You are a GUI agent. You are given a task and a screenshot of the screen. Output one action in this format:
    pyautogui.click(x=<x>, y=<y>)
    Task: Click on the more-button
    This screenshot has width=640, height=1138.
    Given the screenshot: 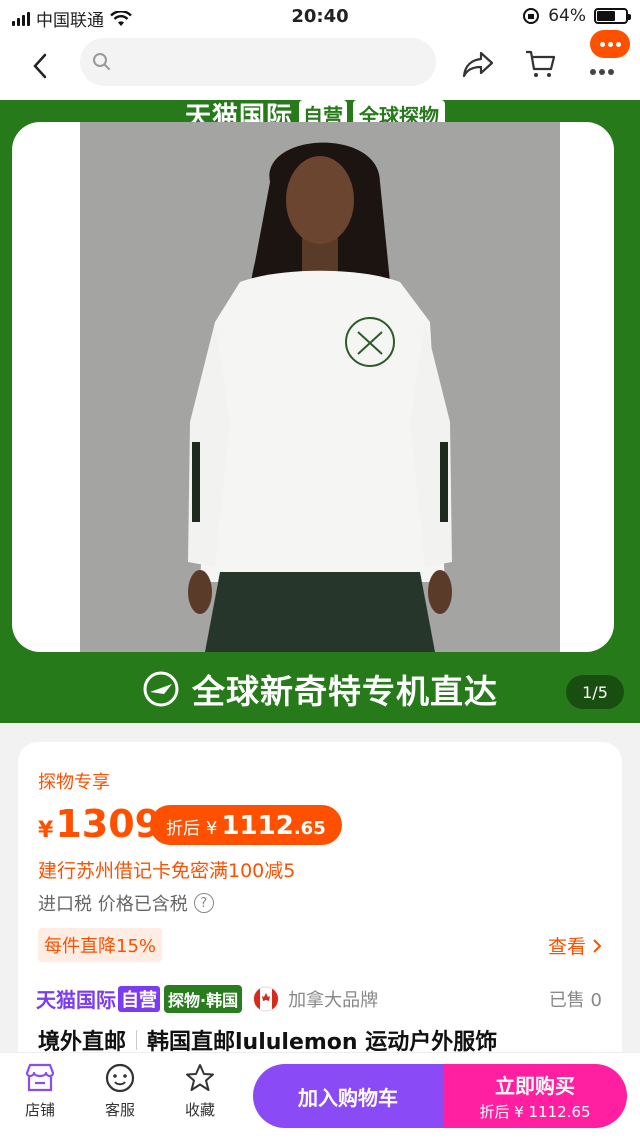 What is the action you would take?
    pyautogui.click(x=602, y=72)
    